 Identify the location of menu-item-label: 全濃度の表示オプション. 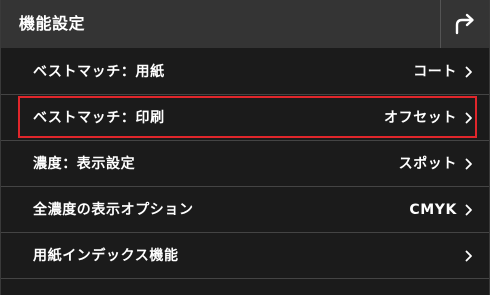
(113, 210).